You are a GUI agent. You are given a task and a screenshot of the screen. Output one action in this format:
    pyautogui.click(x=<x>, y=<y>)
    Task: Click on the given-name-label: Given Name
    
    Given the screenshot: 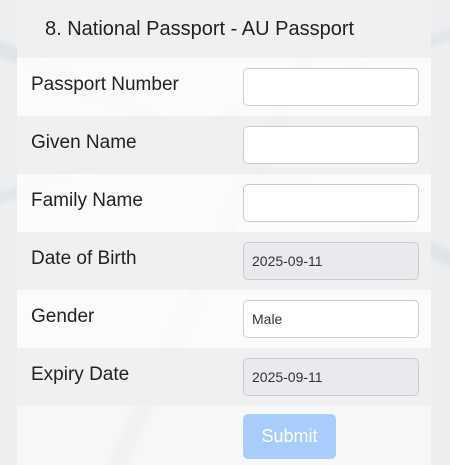 What is the action you would take?
    pyautogui.click(x=84, y=142)
    